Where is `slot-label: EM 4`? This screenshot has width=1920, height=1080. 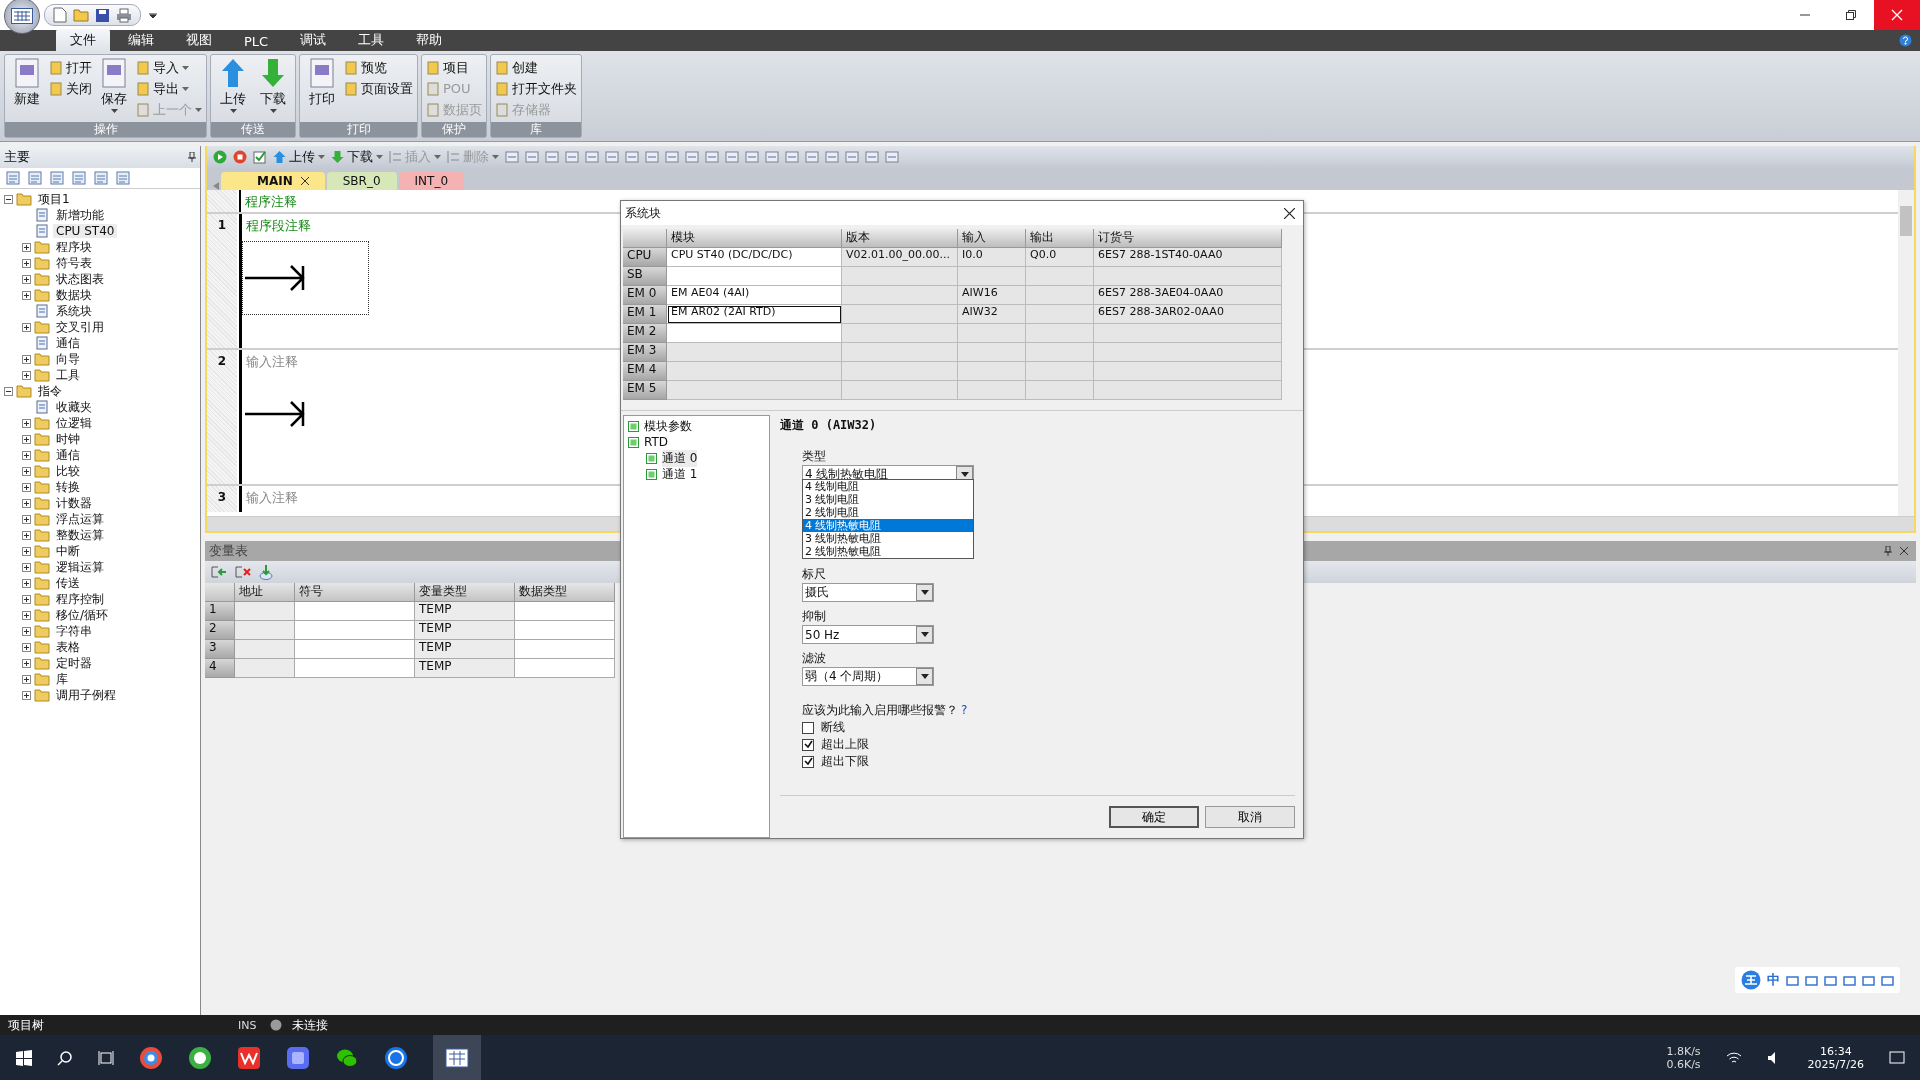 slot-label: EM 4 is located at coordinates (645, 371).